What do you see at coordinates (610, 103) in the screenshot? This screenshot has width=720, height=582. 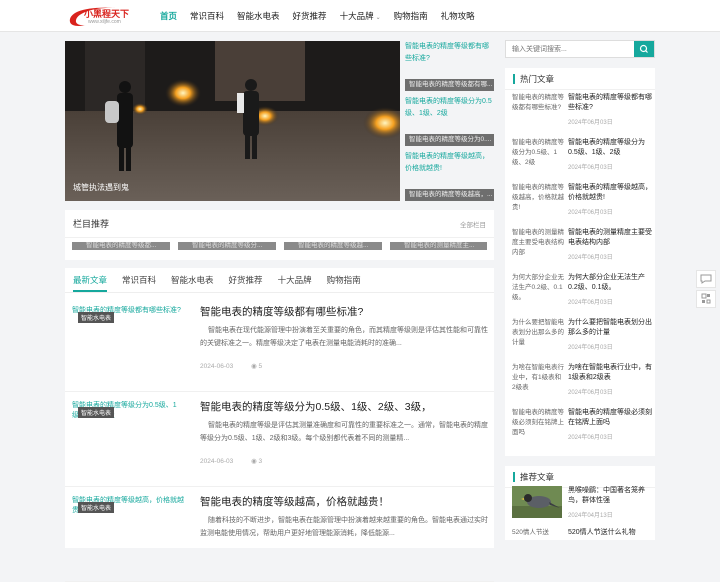 I see `hot-title: 智能电表的精度等级都有哪些标准?` at bounding box center [610, 103].